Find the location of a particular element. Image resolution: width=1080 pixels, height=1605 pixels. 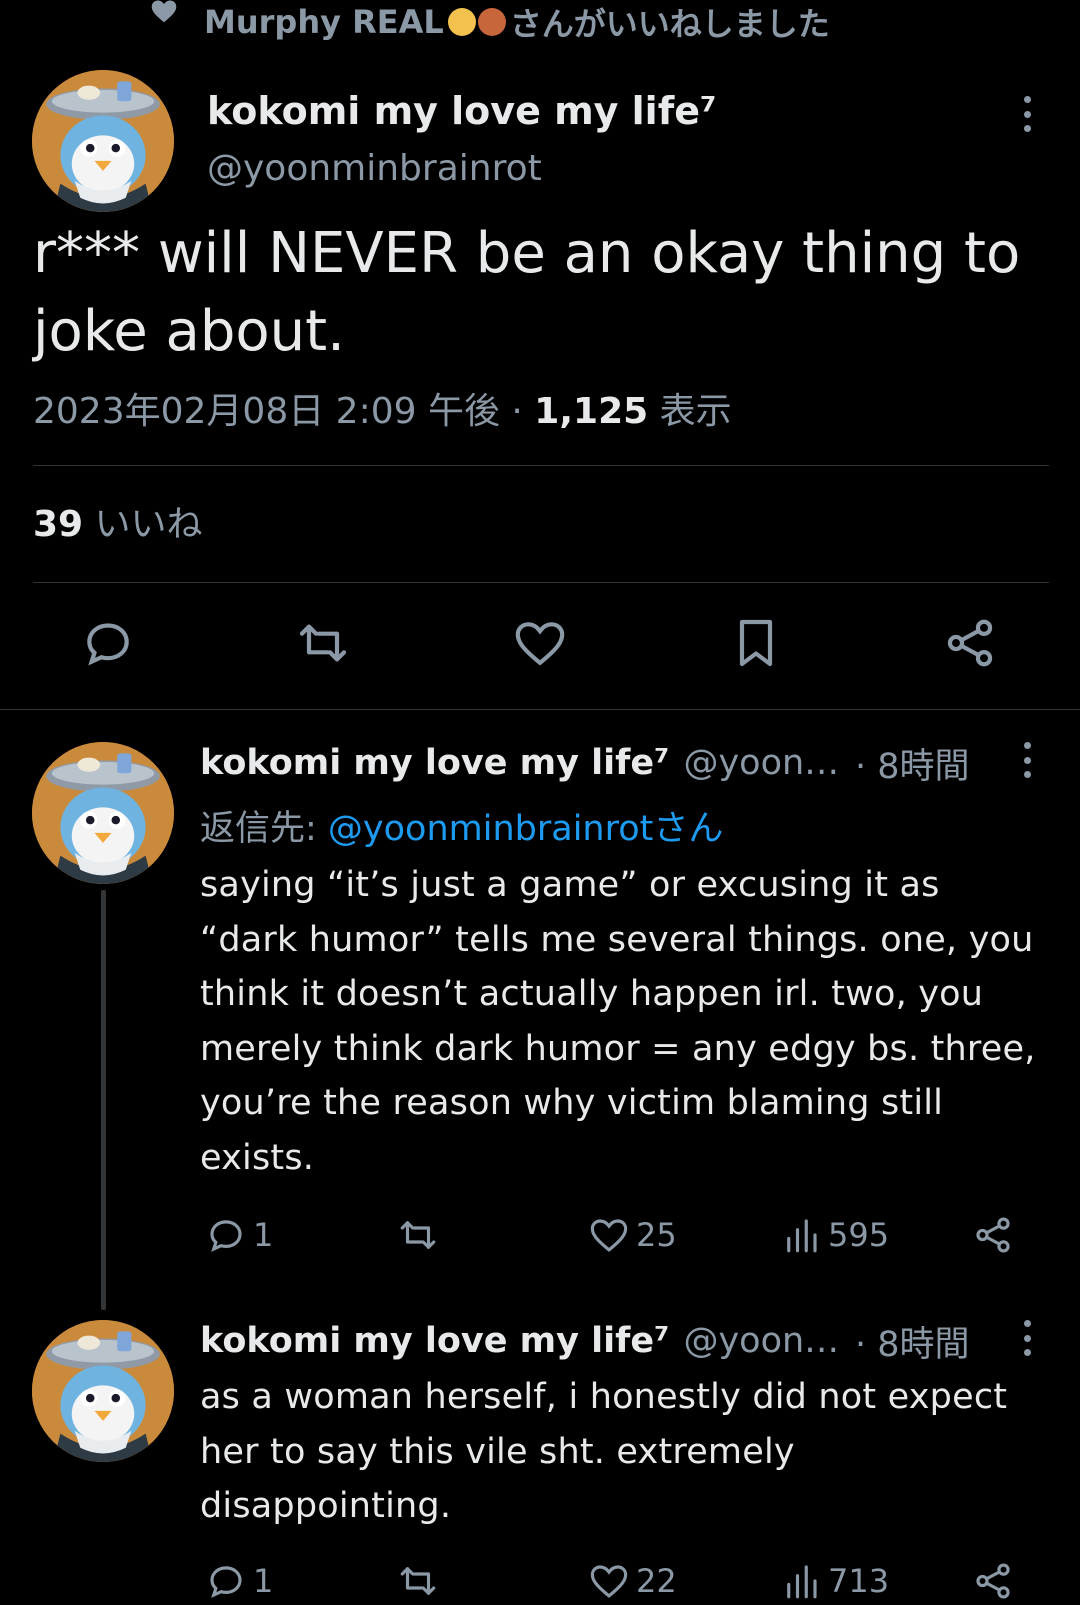

like-button is located at coordinates (540, 643).